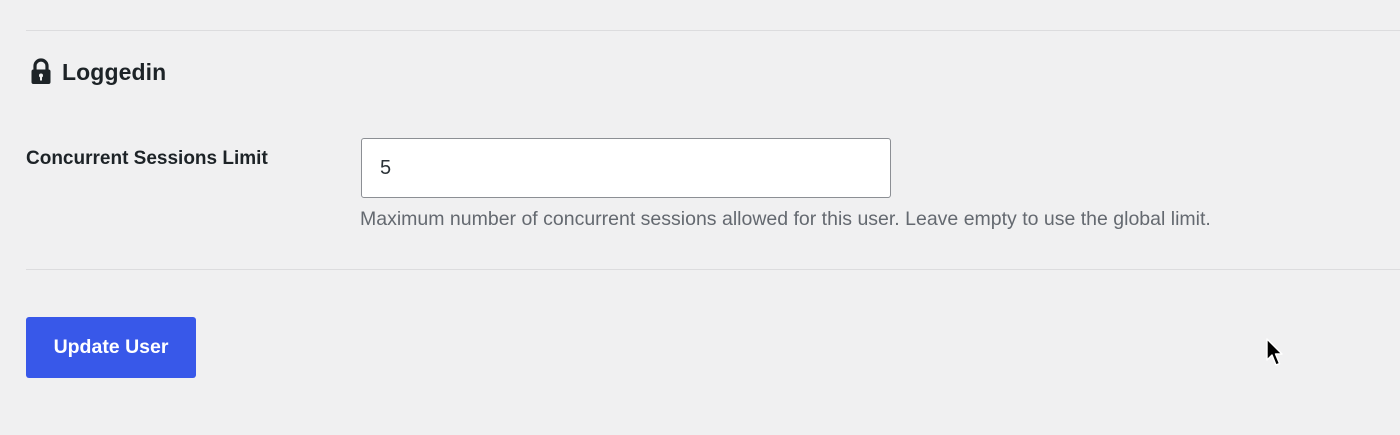 The height and width of the screenshot is (435, 1400). Describe the element at coordinates (1275, 353) in the screenshot. I see `mouse-pointer-icon` at that location.